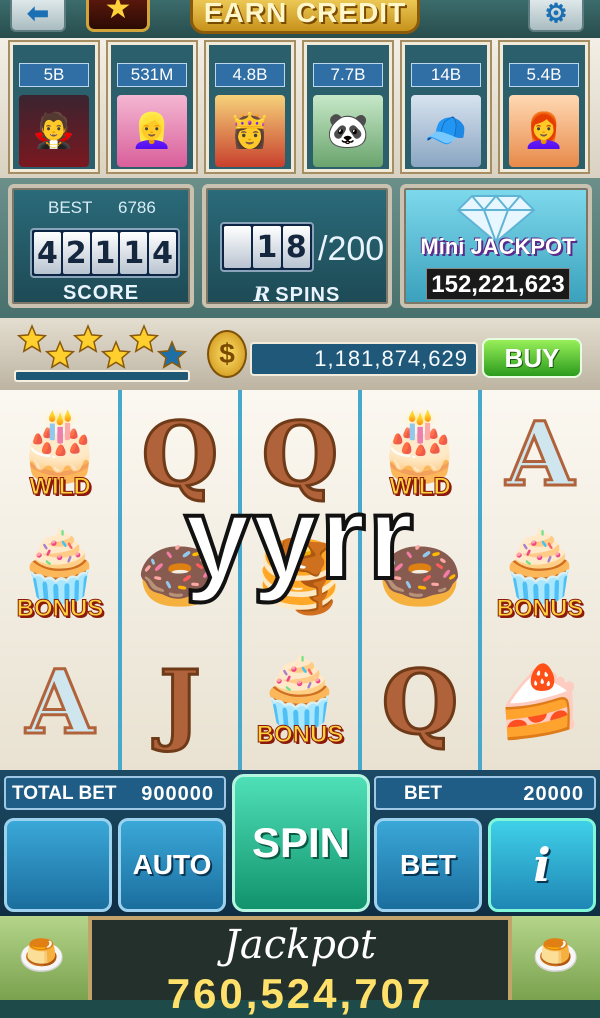  I want to click on spins-panel: 1 8 /200 R SPINS, so click(297, 246).